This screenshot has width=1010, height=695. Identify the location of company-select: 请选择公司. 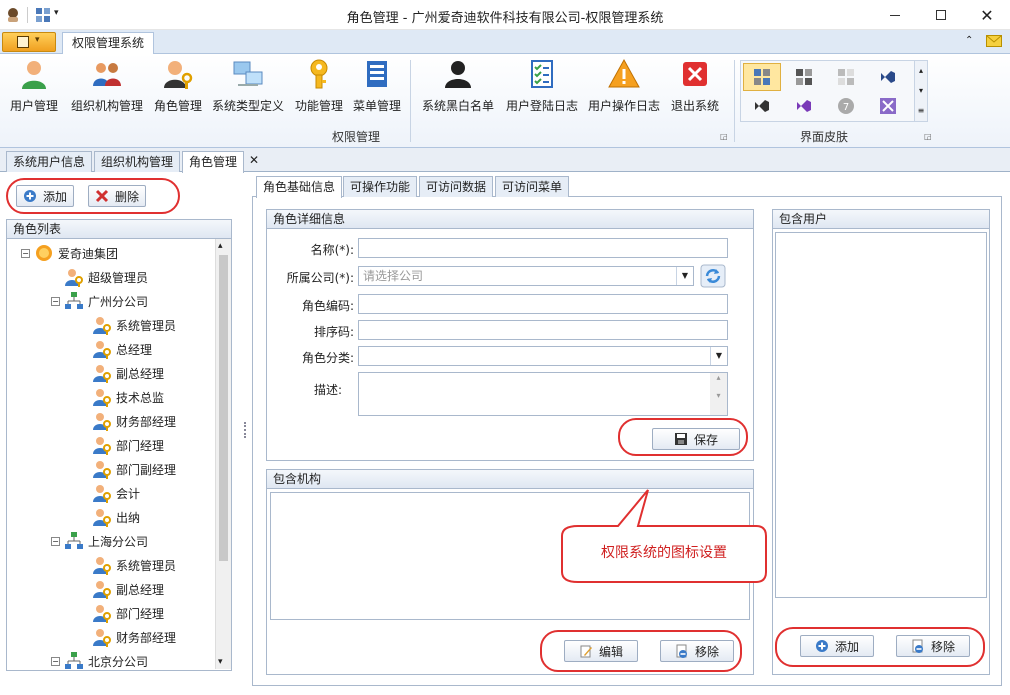
(526, 276).